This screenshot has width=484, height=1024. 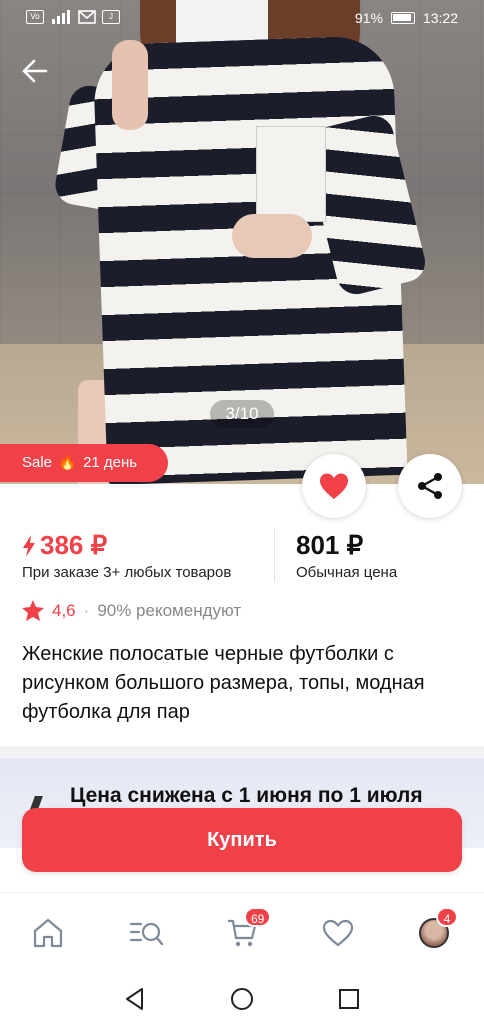 I want to click on image-page-indicator: 3/10, so click(x=242, y=414).